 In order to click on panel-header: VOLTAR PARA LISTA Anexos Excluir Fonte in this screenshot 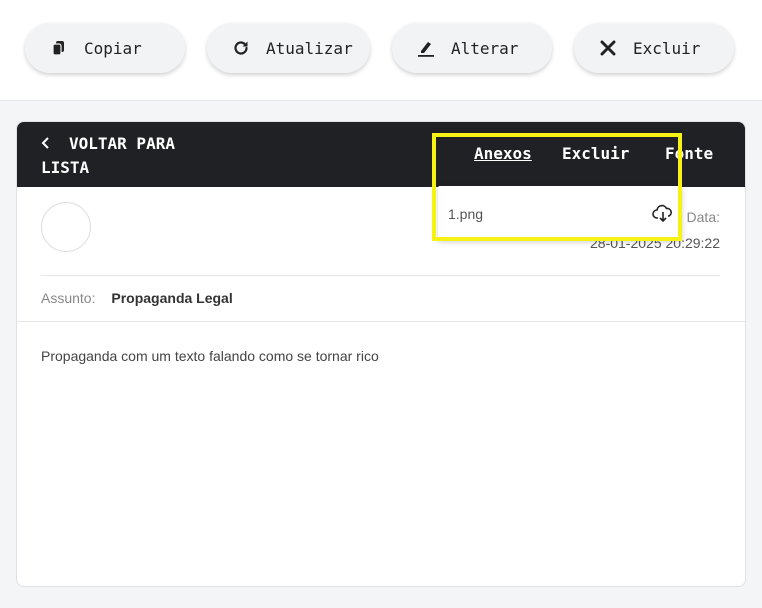, I will do `click(381, 154)`.